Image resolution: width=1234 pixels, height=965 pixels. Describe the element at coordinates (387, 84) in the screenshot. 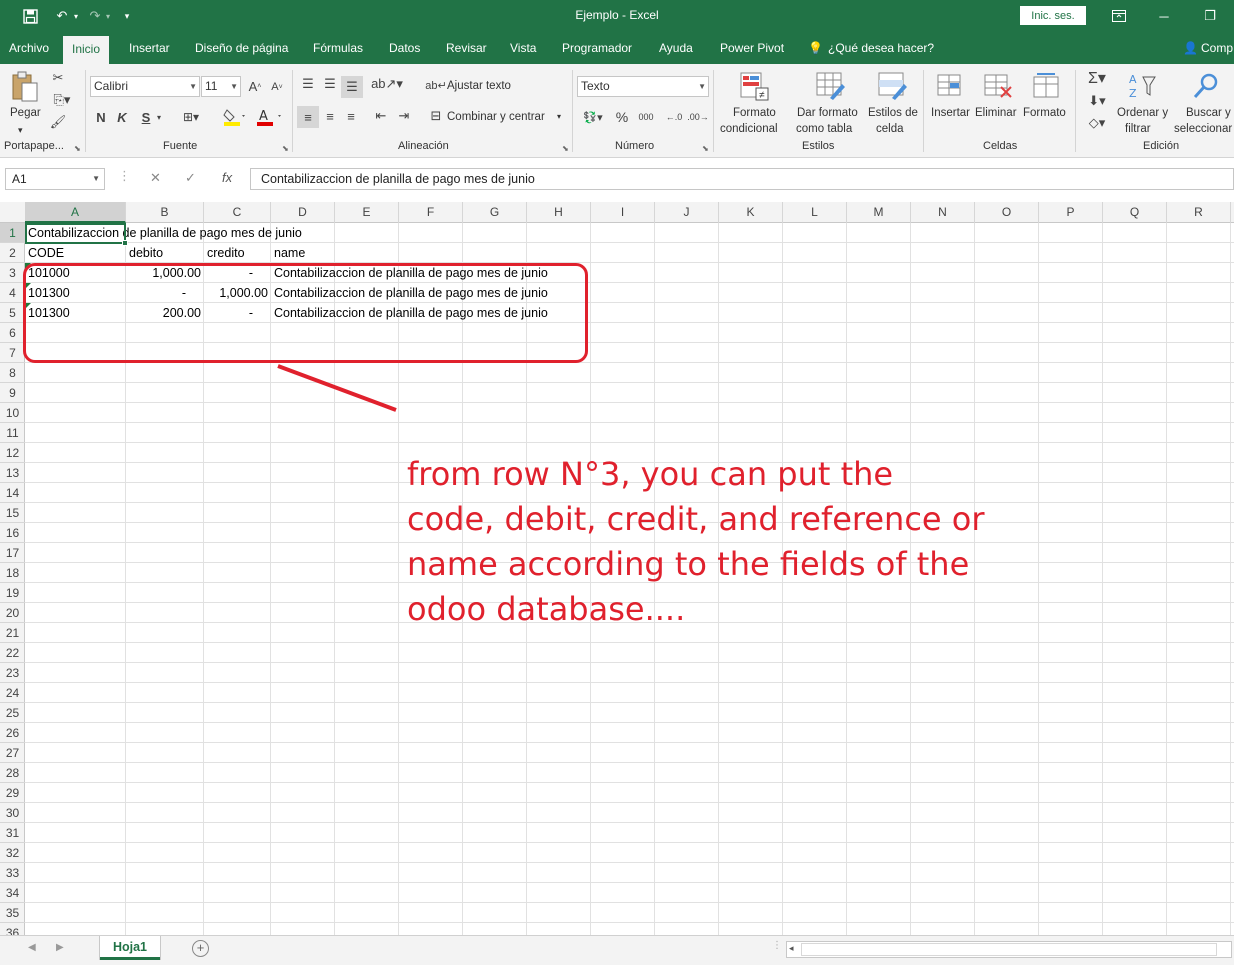

I see `orientation-icon: ab↗▾` at that location.